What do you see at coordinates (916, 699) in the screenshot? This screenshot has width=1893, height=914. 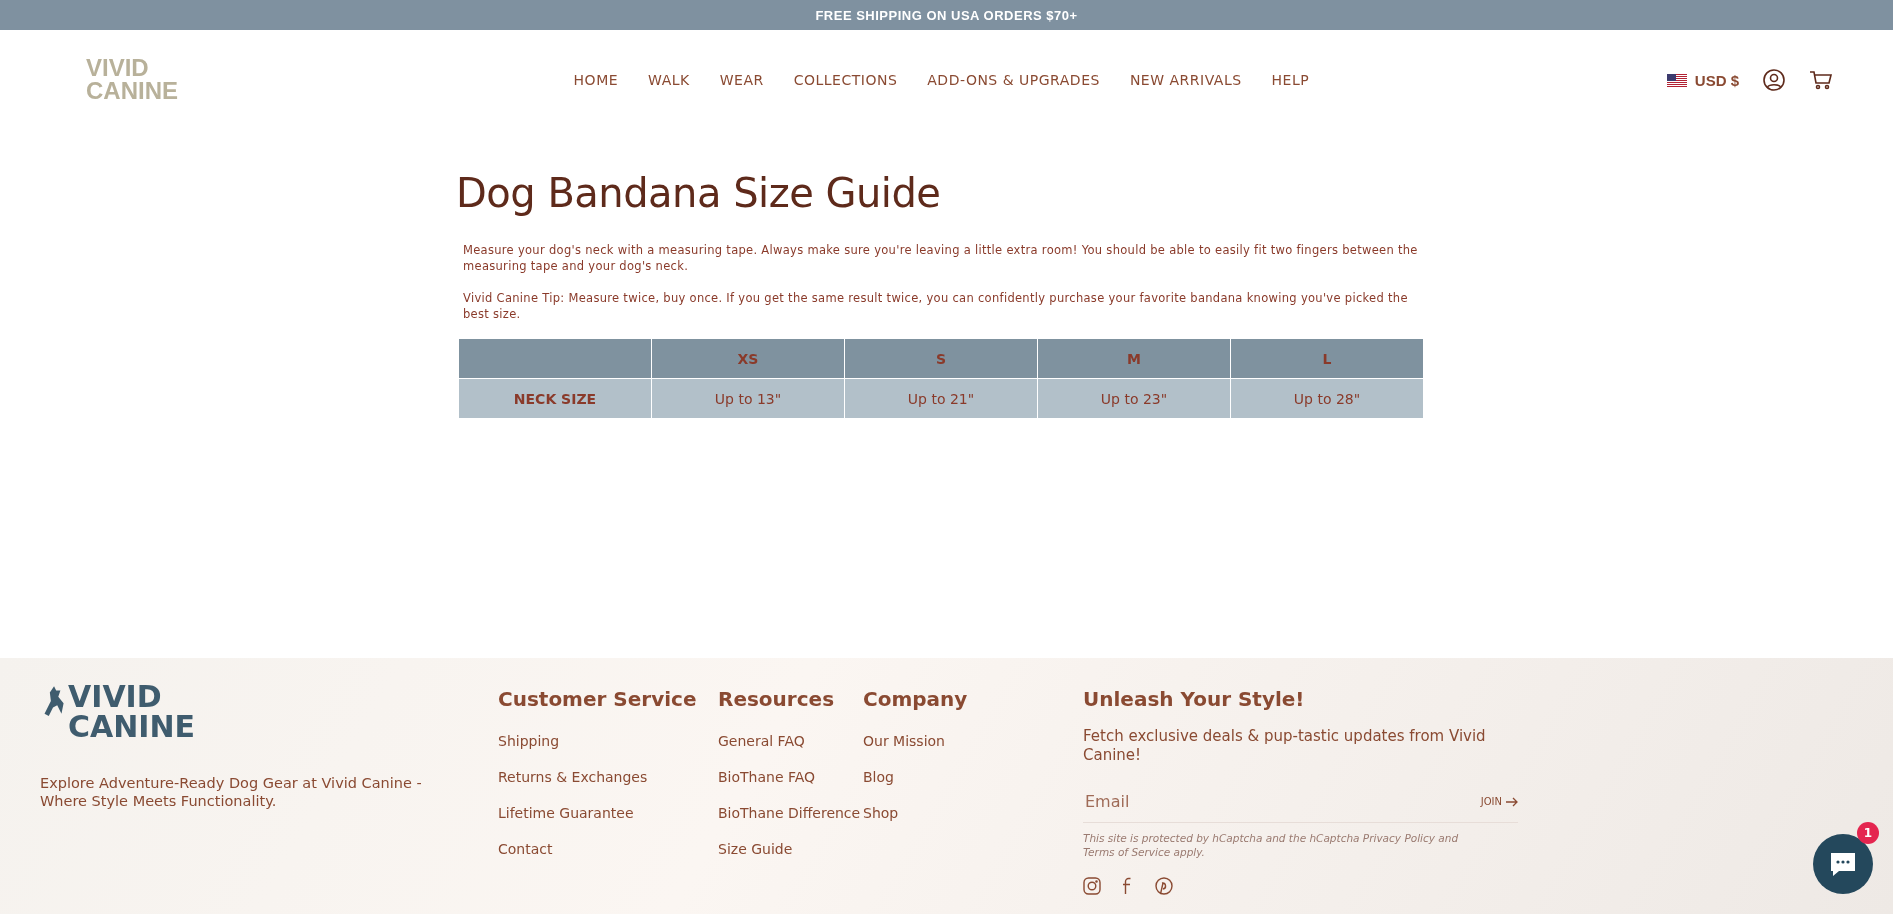 I see `column-heading: Company` at bounding box center [916, 699].